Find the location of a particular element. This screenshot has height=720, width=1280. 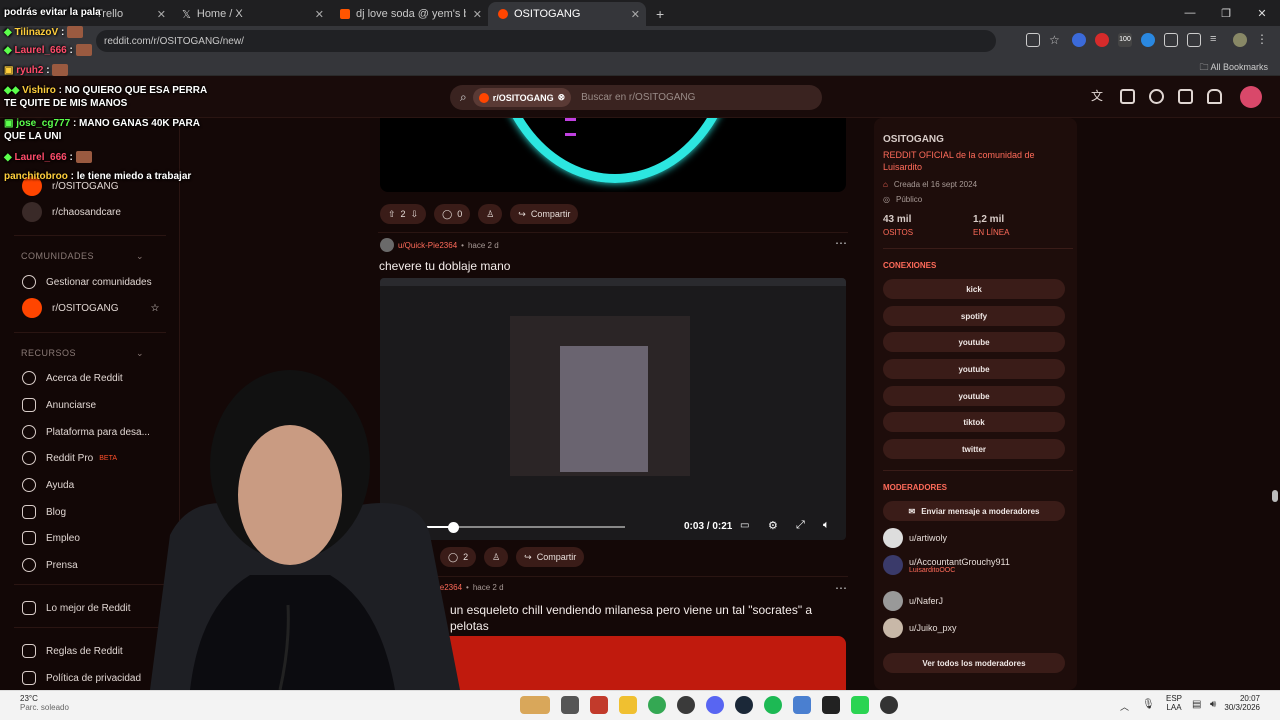

comments-button: ◯ 0 is located at coordinates (452, 214).